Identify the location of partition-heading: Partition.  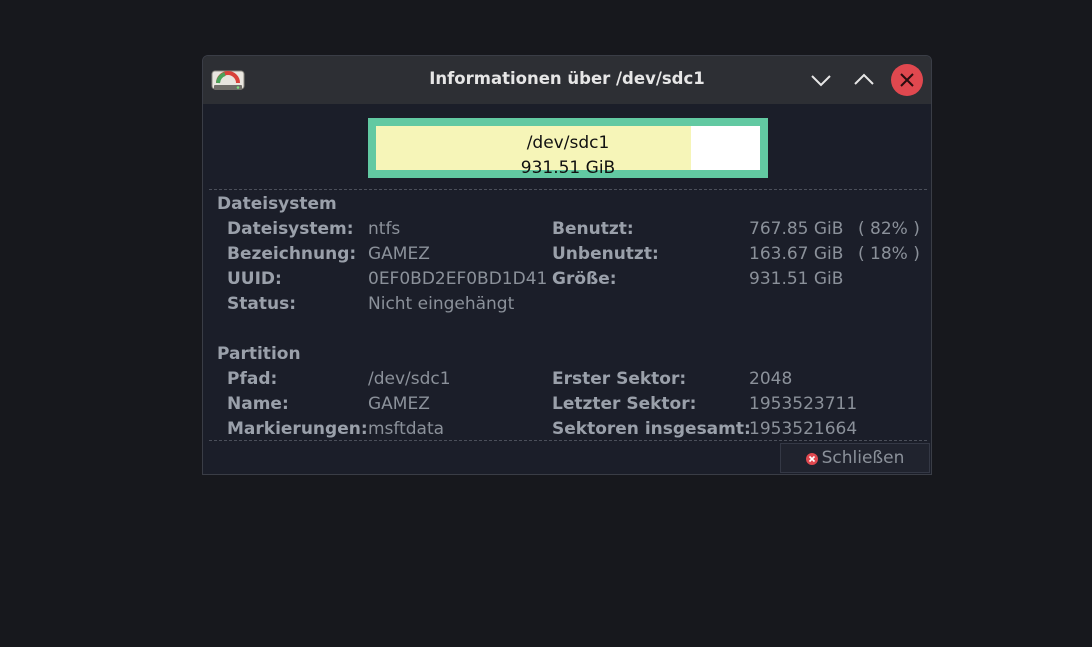
(259, 354).